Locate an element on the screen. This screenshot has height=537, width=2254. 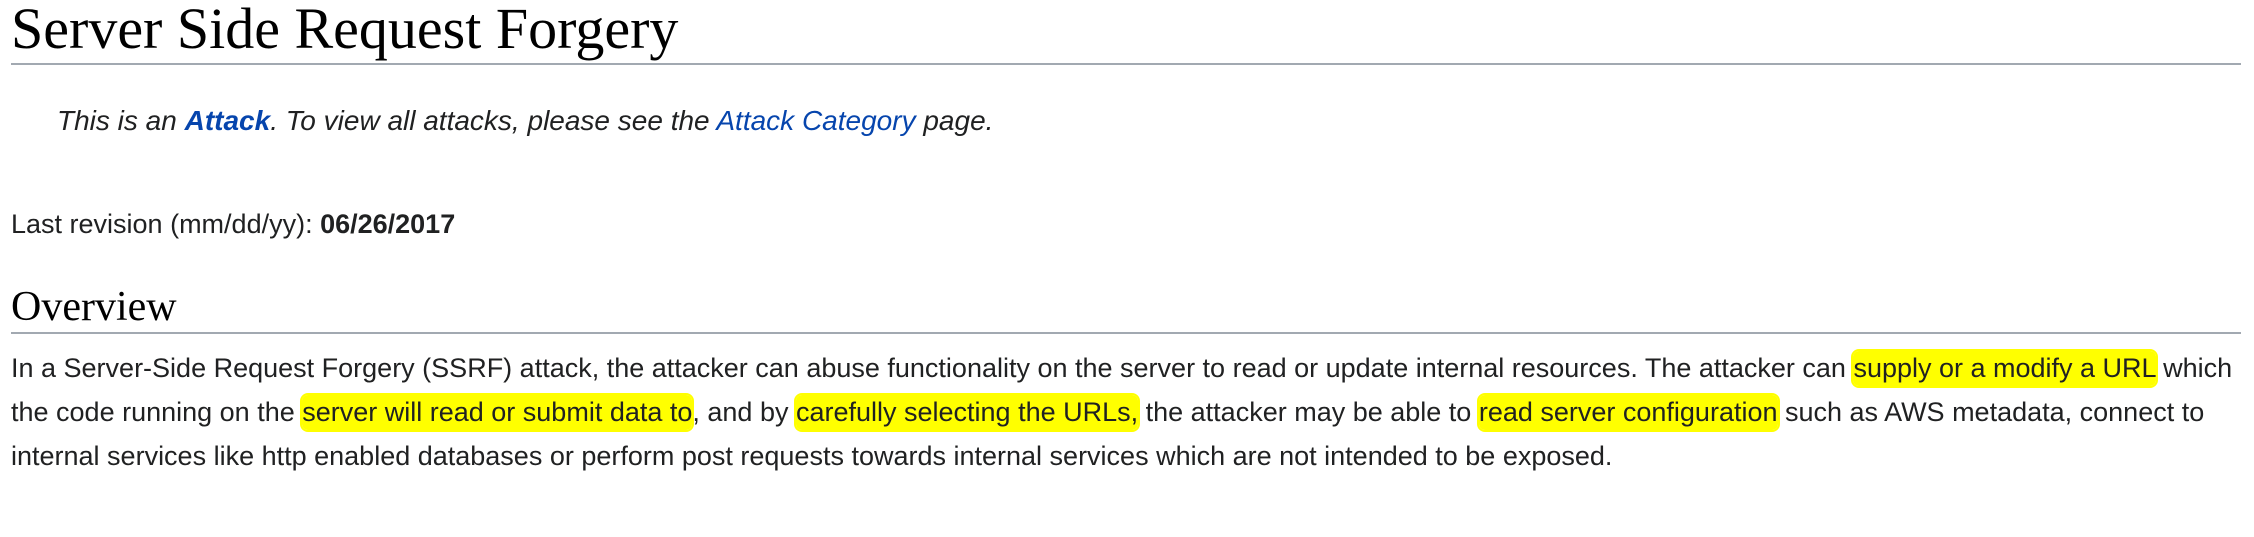
hatnote-middle: . To view all attacks, please see the is located at coordinates (493, 120).